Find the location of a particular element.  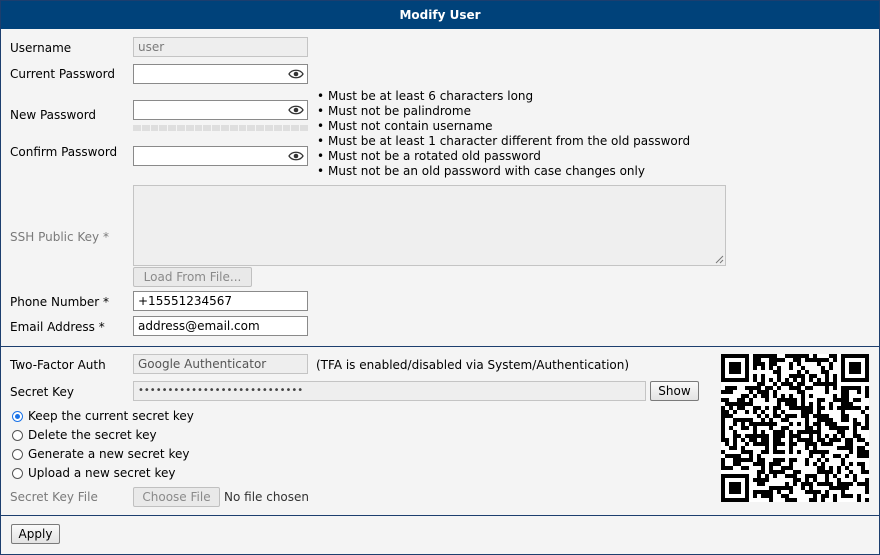

two-factor-auth-field: Google Authenticator is located at coordinates (220, 364).